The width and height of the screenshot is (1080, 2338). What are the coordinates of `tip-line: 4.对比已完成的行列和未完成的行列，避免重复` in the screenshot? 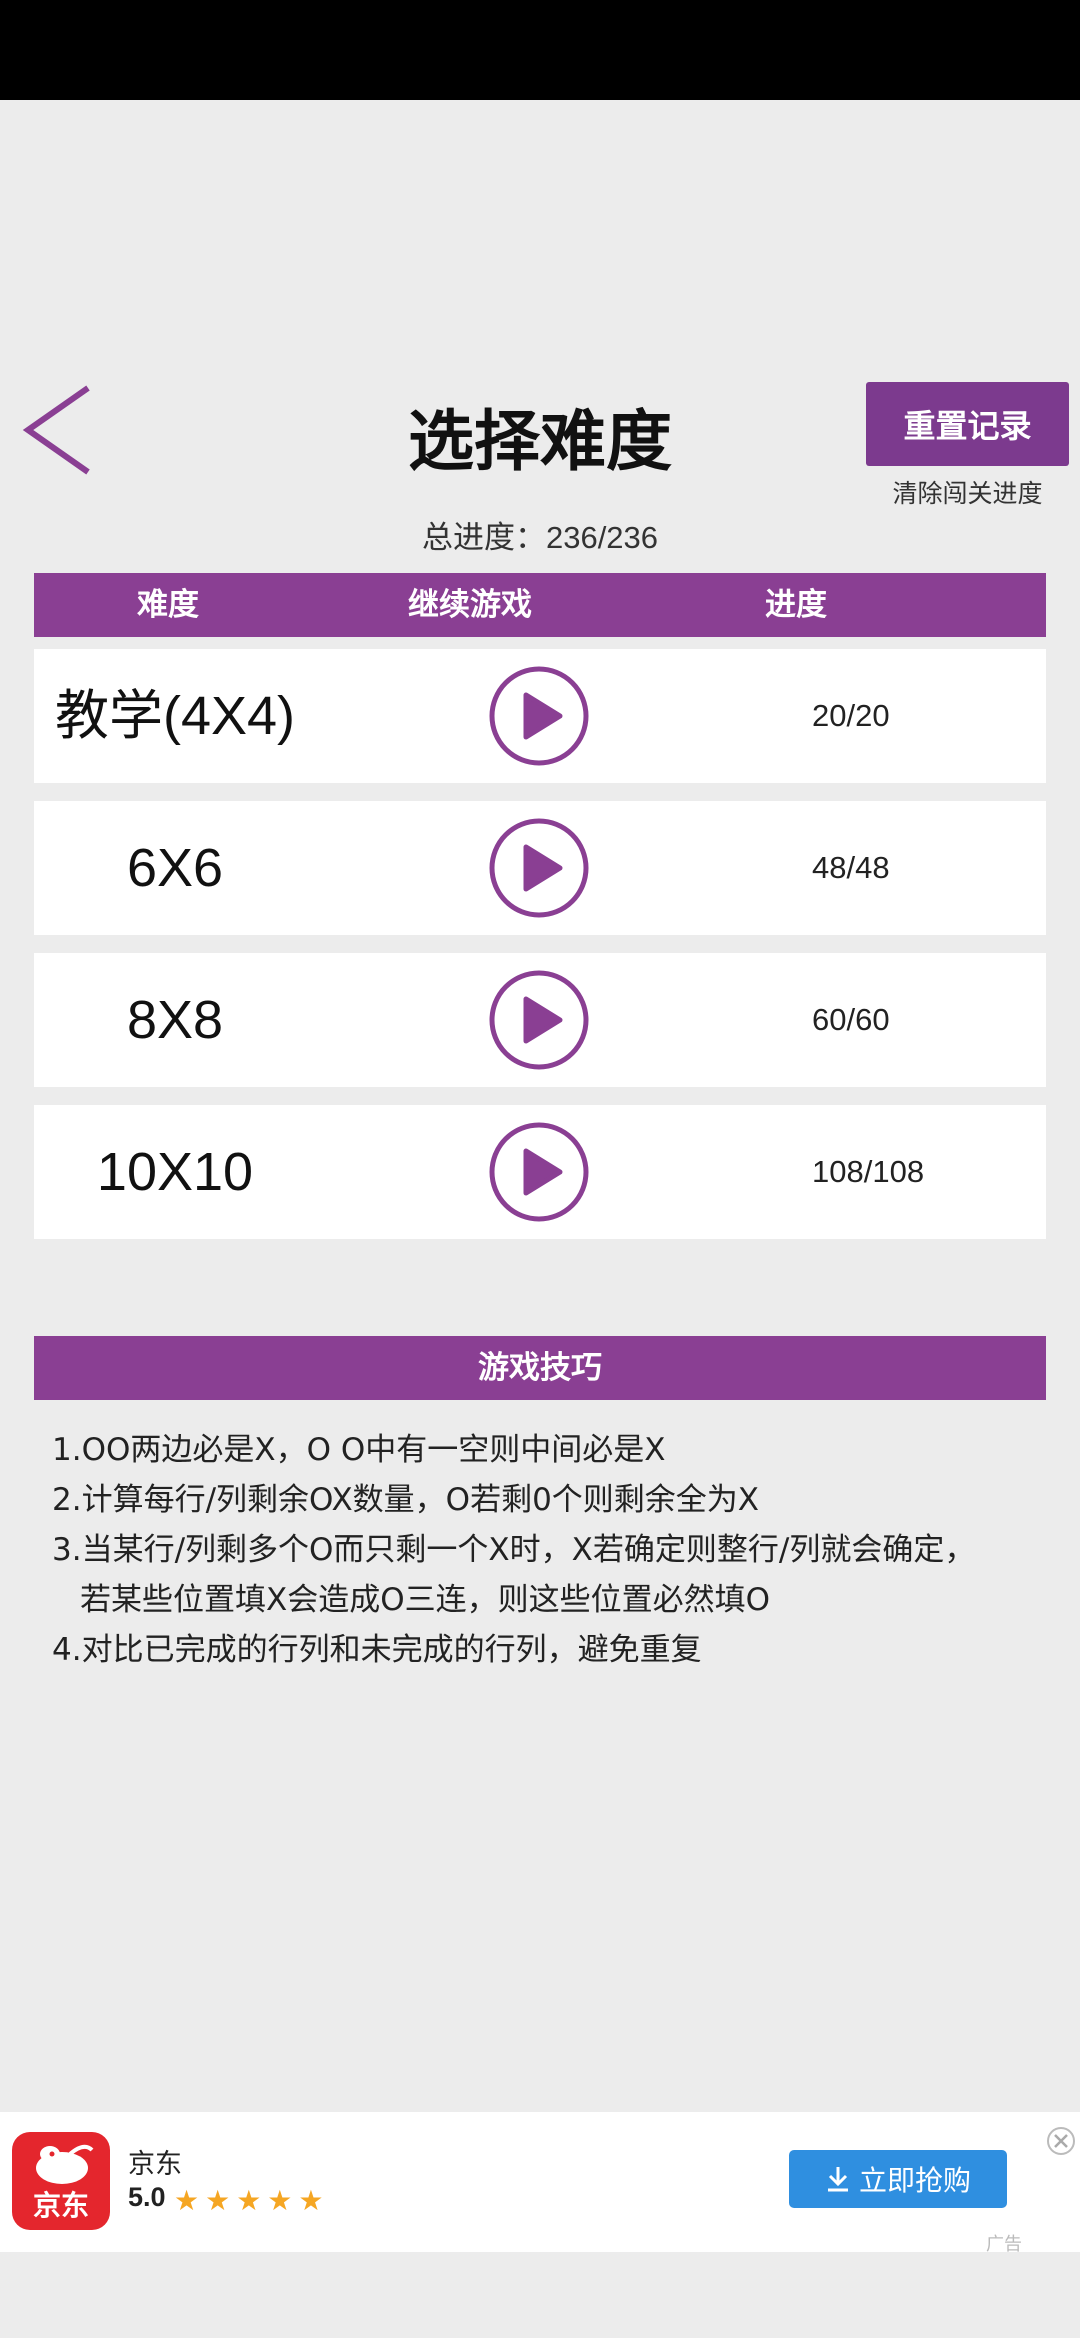 It's located at (377, 1650).